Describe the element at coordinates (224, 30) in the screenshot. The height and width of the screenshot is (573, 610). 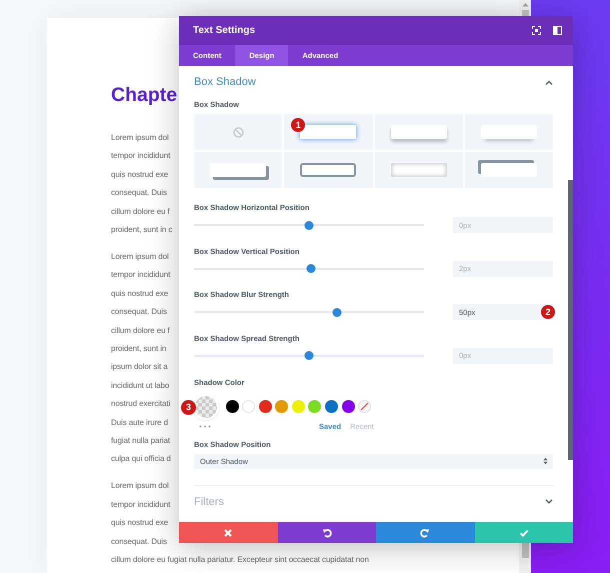
I see `window-title: Text Settings` at that location.